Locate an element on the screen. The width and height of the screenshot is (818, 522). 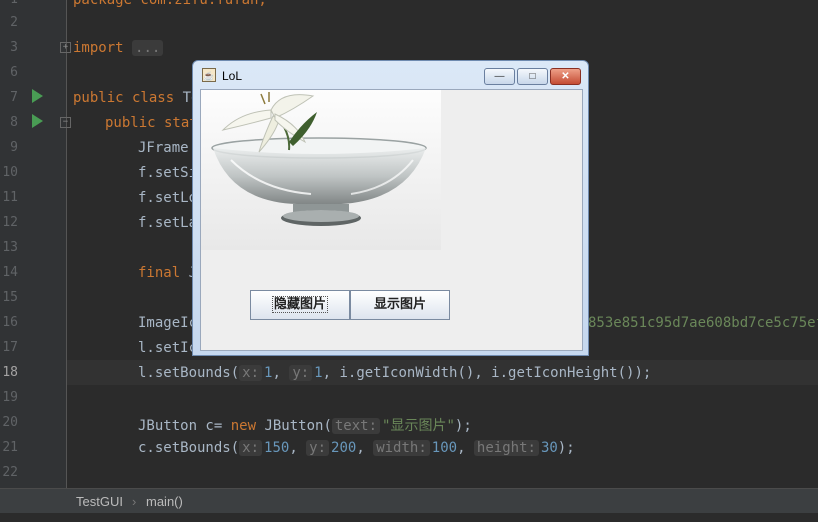
hide-image-label: 隐藏图片 is located at coordinates (299, 304).